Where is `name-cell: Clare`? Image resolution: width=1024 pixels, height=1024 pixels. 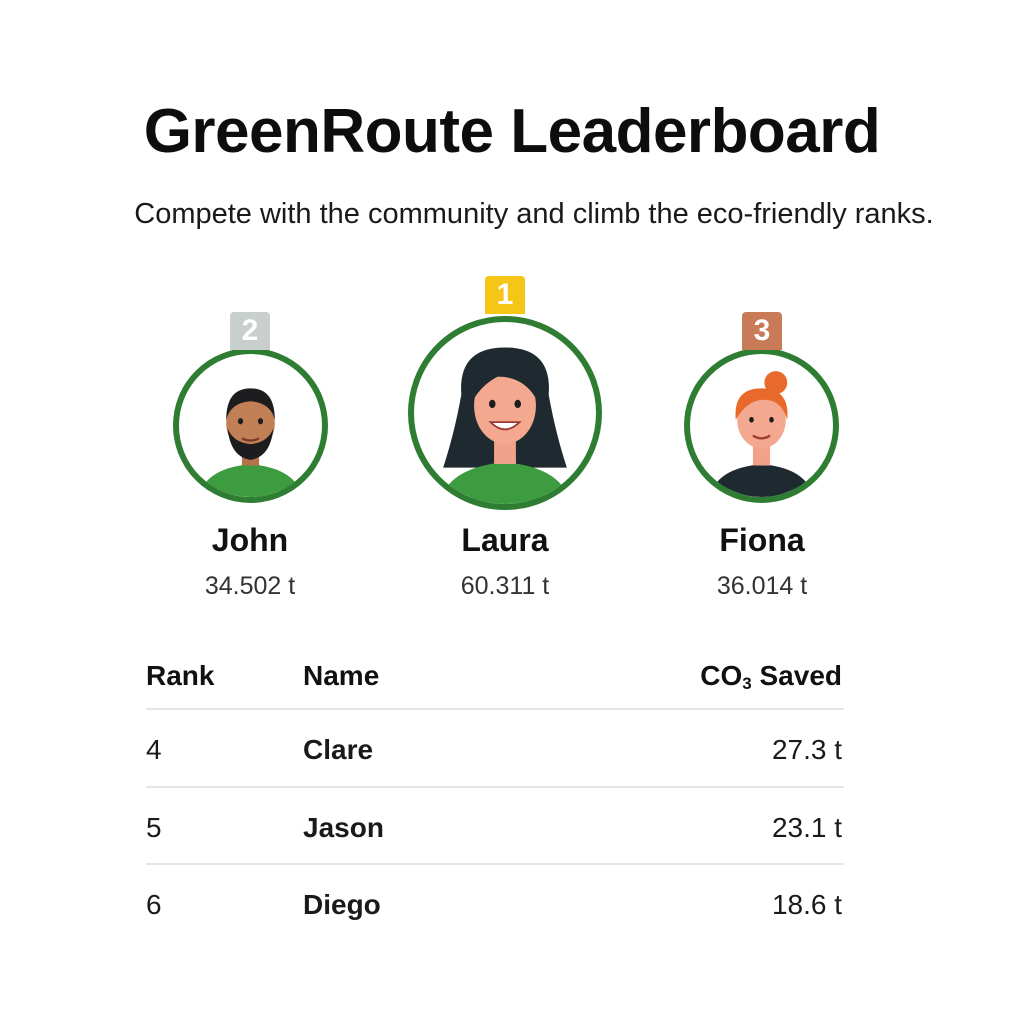 name-cell: Clare is located at coordinates (338, 749).